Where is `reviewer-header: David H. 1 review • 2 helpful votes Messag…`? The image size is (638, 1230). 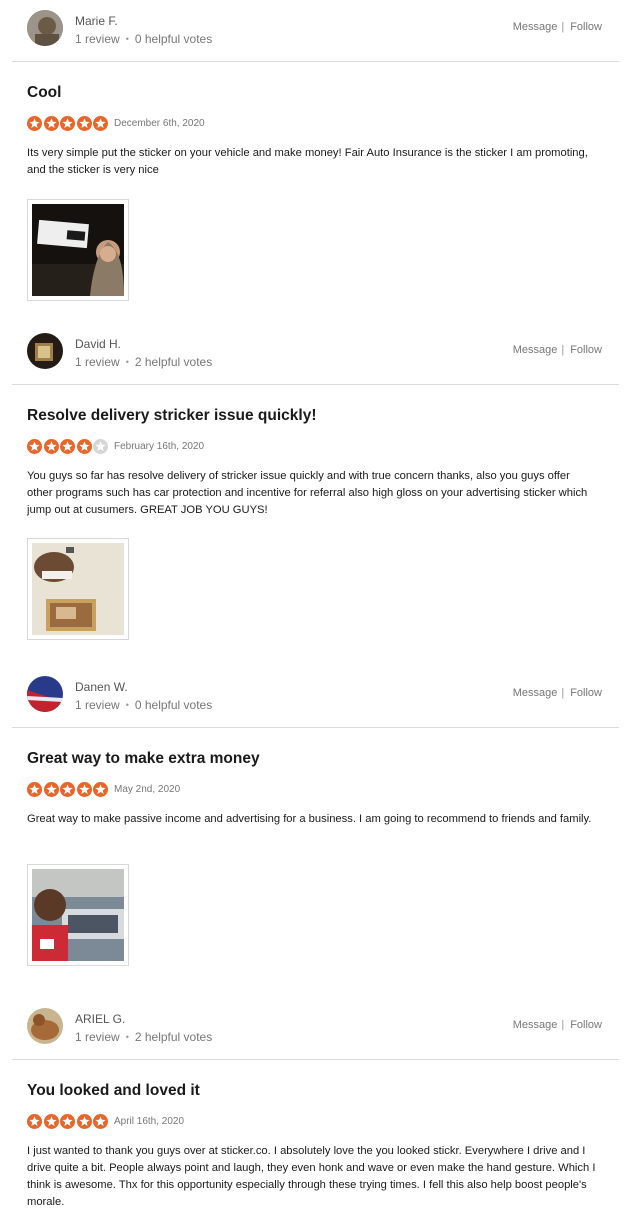
reviewer-header: David H. 1 review • 2 helpful votes Messag… is located at coordinates (314, 353).